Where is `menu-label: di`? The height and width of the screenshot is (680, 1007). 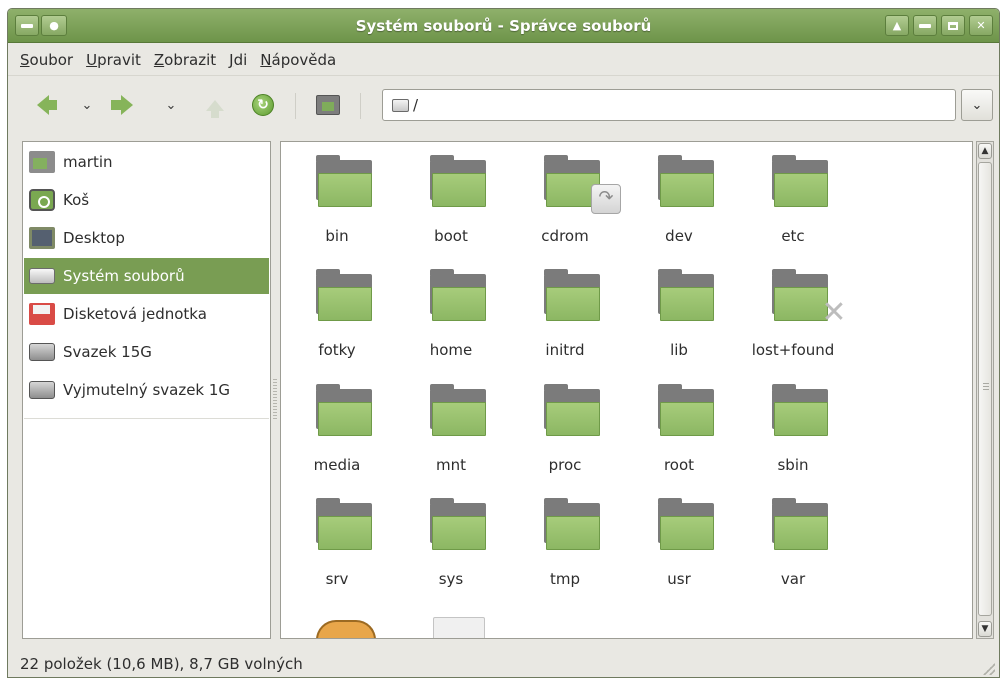 menu-label: di is located at coordinates (240, 59).